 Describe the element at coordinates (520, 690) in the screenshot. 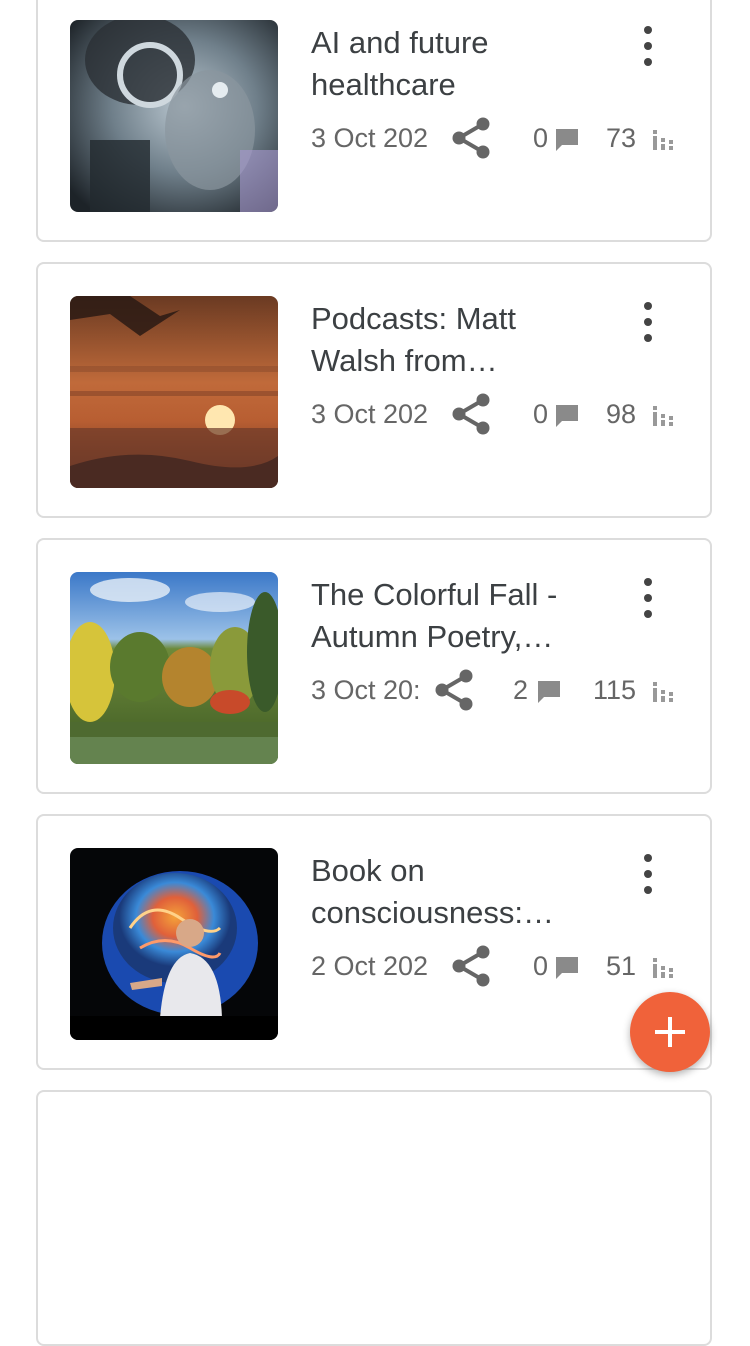

I see `comment-count: 2` at that location.